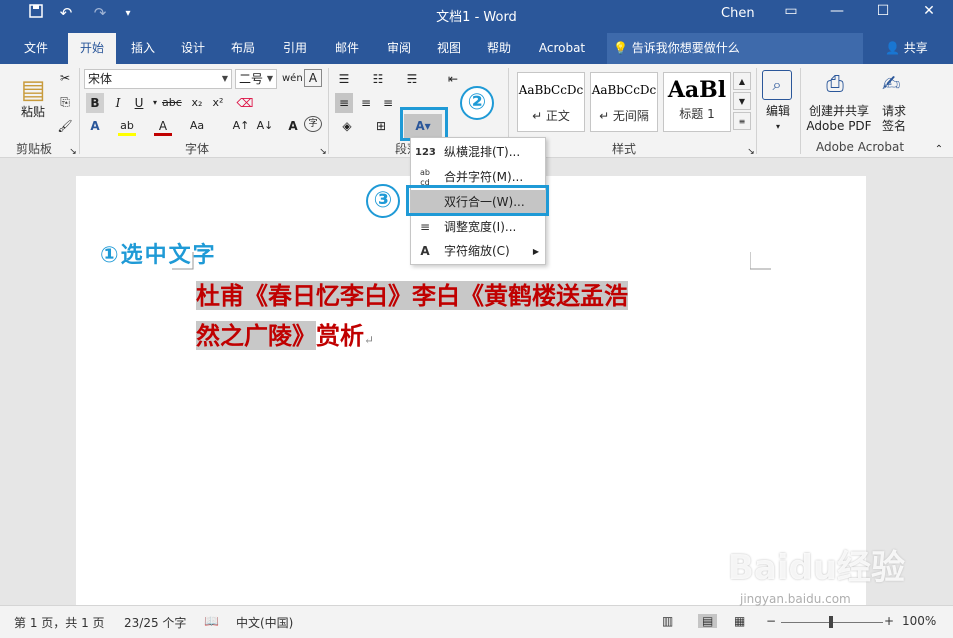 The width and height of the screenshot is (953, 638). I want to click on style-name: 标题 1, so click(697, 114).